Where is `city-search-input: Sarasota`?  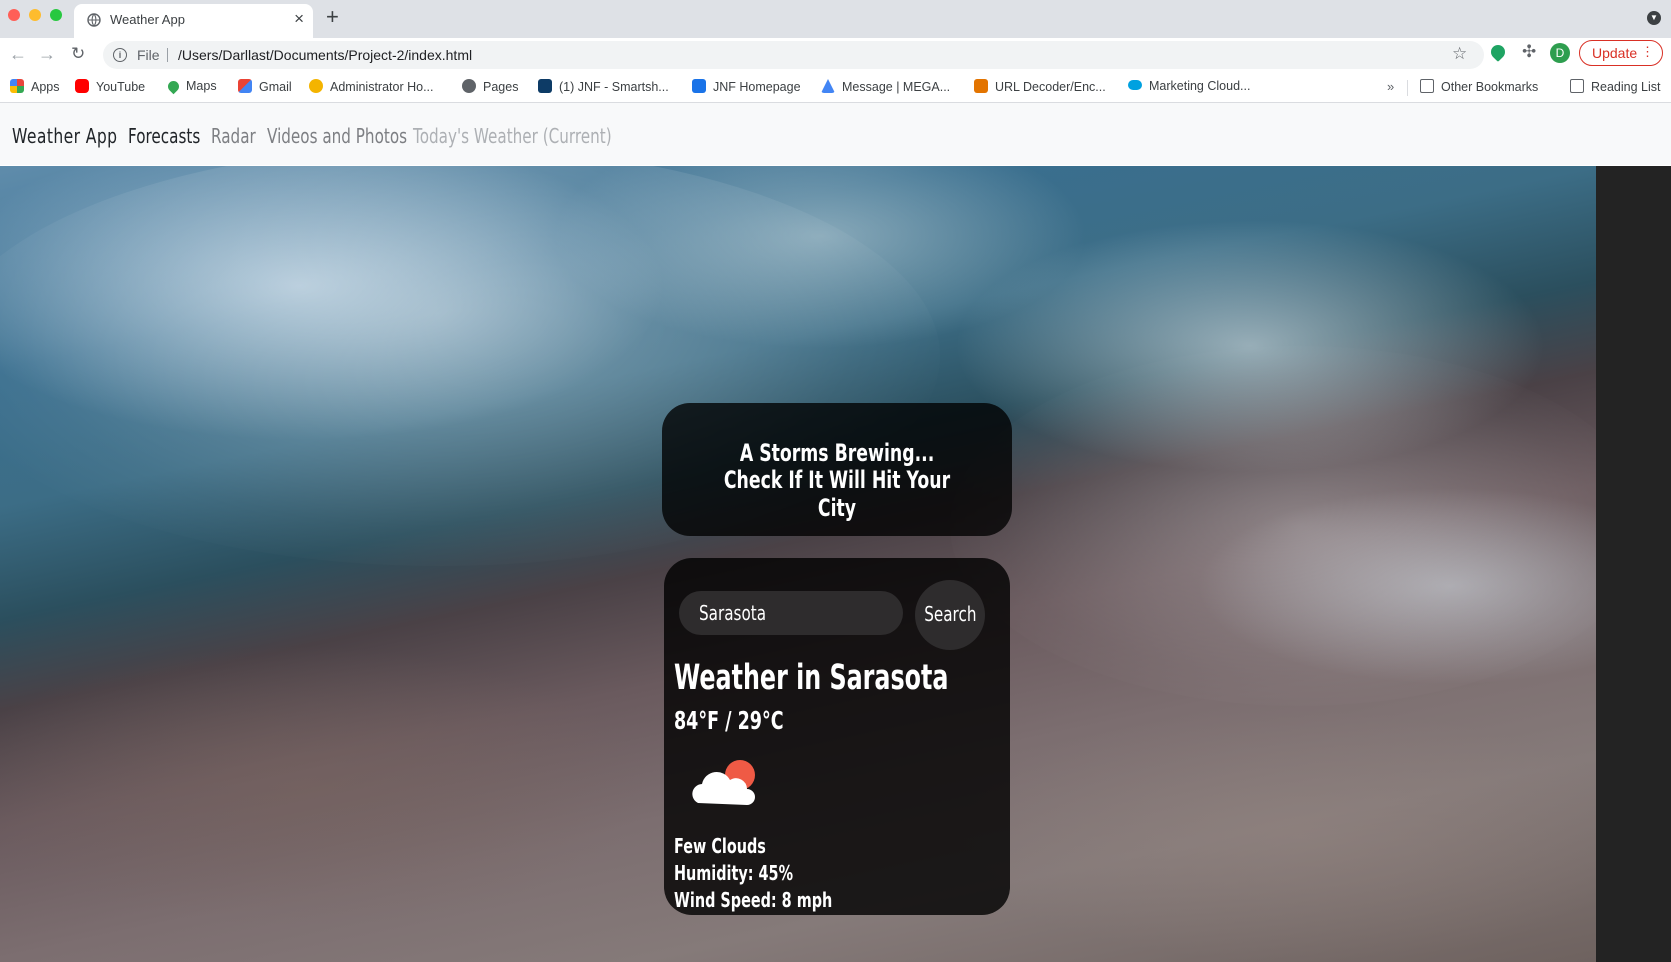
city-search-input: Sarasota is located at coordinates (791, 613).